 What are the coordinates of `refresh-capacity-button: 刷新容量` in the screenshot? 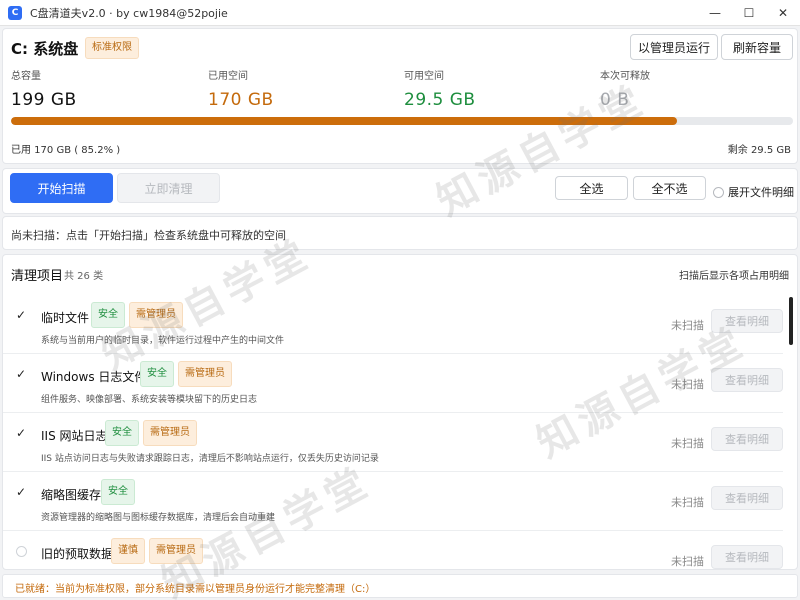 It's located at (757, 47).